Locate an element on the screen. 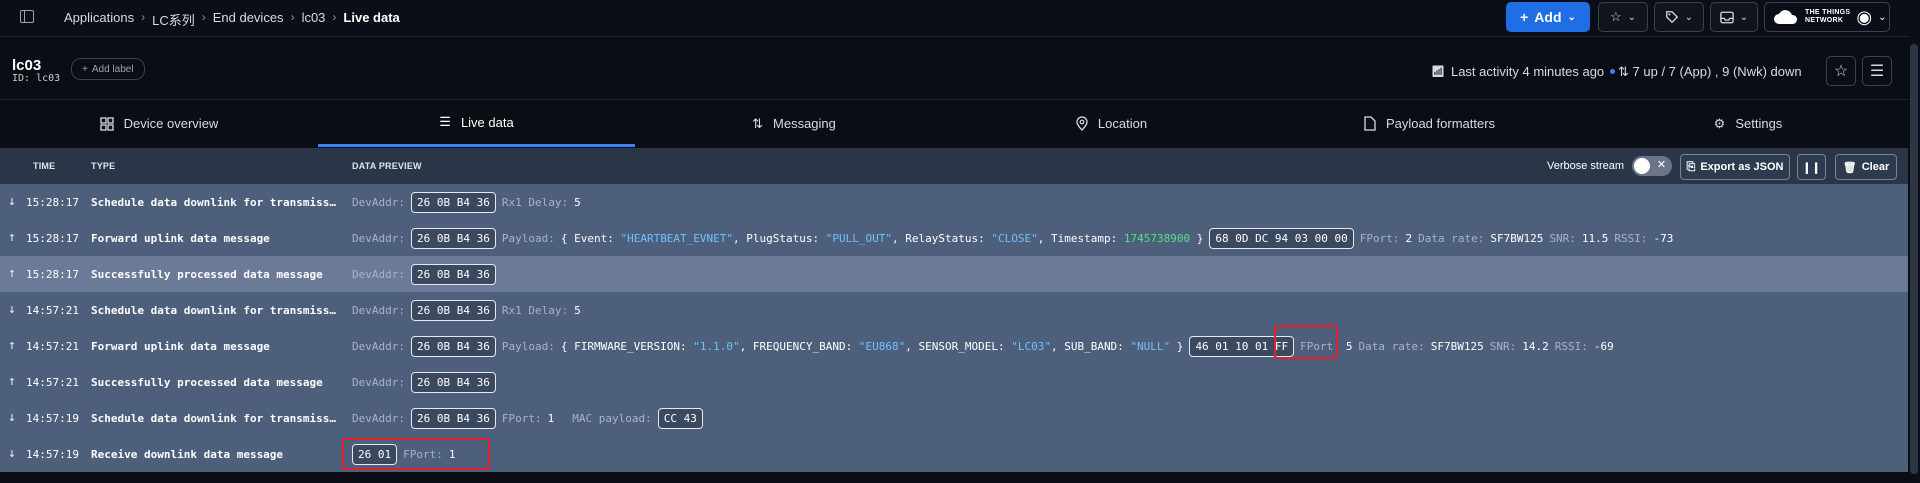 This screenshot has width=1920, height=483. breadcrumb-application: LC系列 is located at coordinates (173, 19).